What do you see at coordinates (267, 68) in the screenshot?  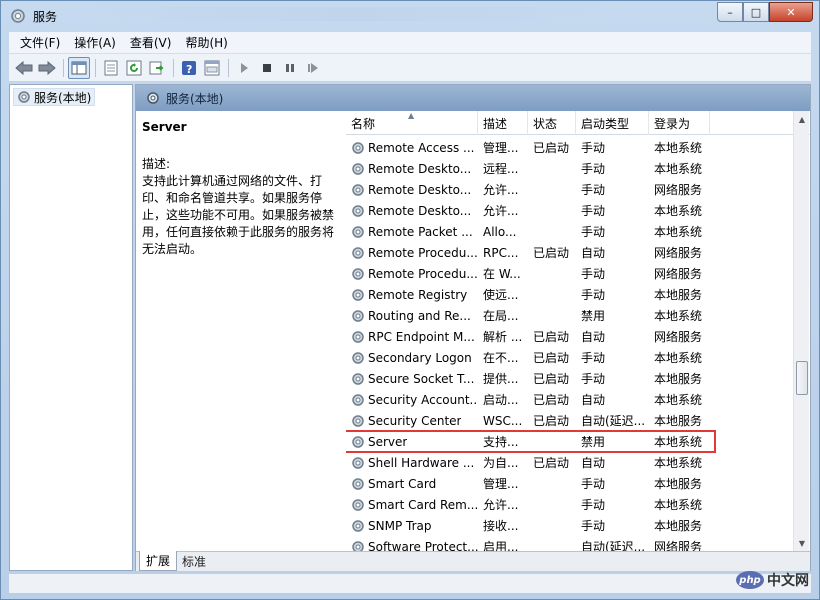 I see `stop-icon` at bounding box center [267, 68].